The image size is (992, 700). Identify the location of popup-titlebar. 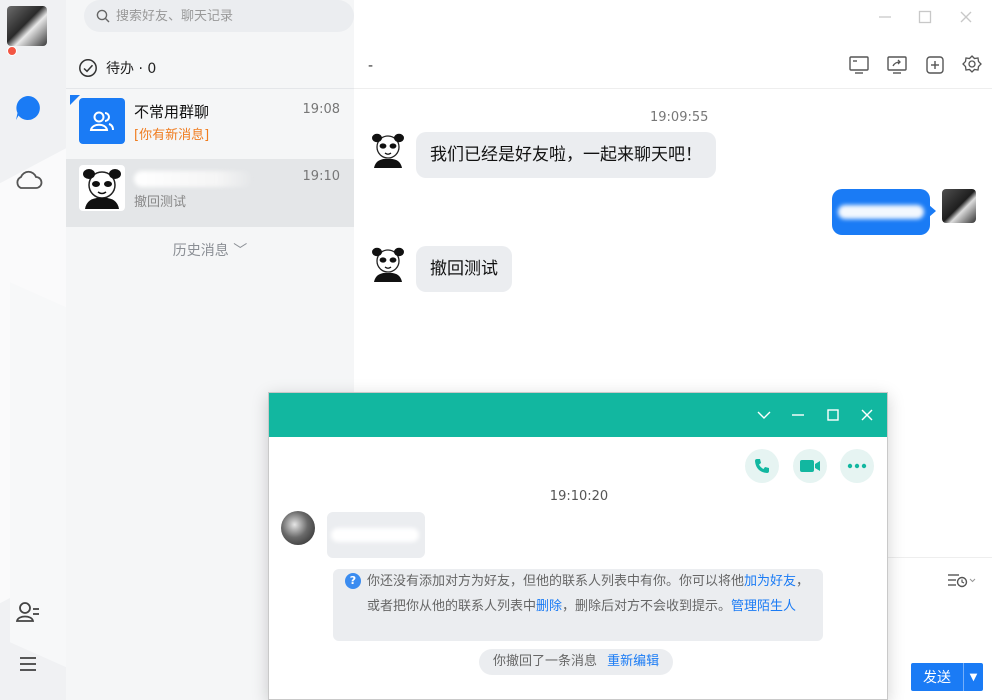
(578, 415).